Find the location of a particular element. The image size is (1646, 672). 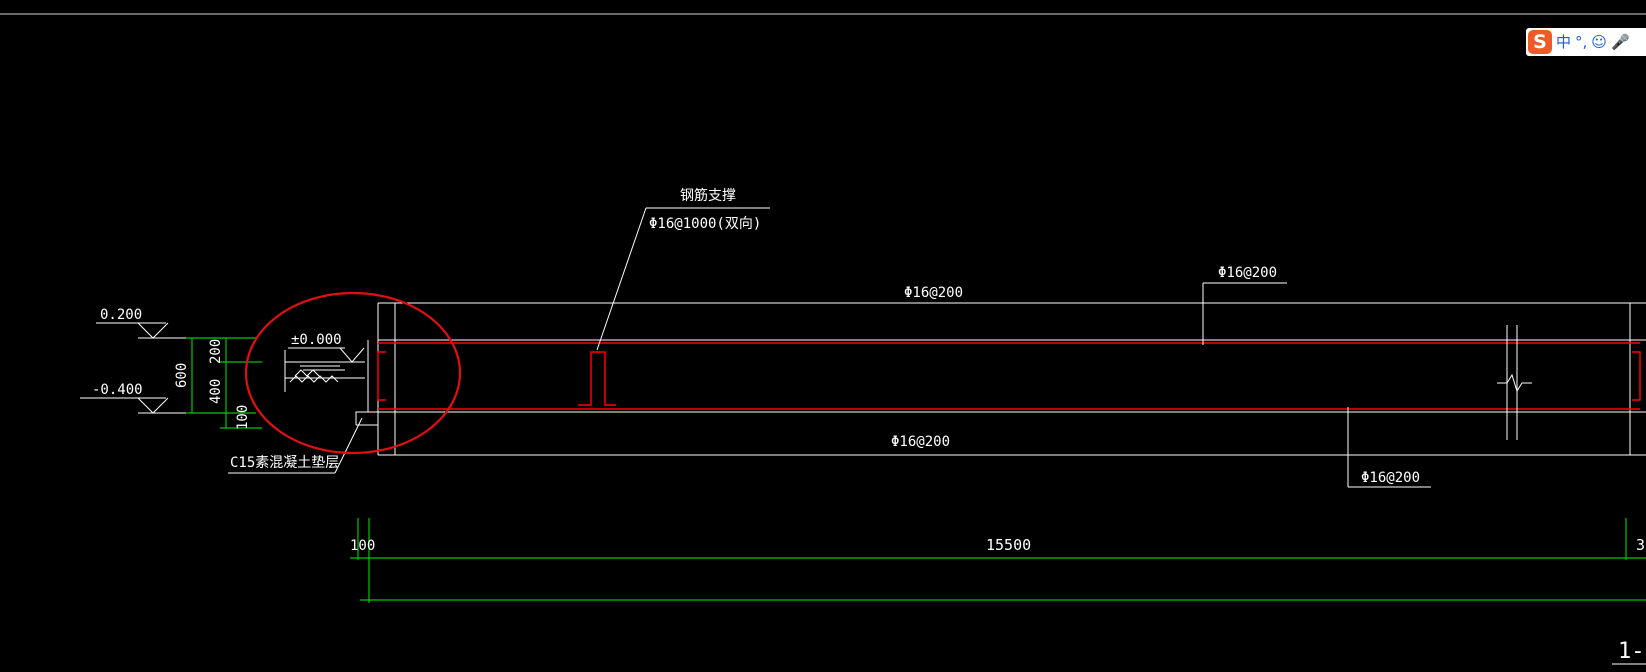

section-label: 1-1 is located at coordinates (1632, 651).